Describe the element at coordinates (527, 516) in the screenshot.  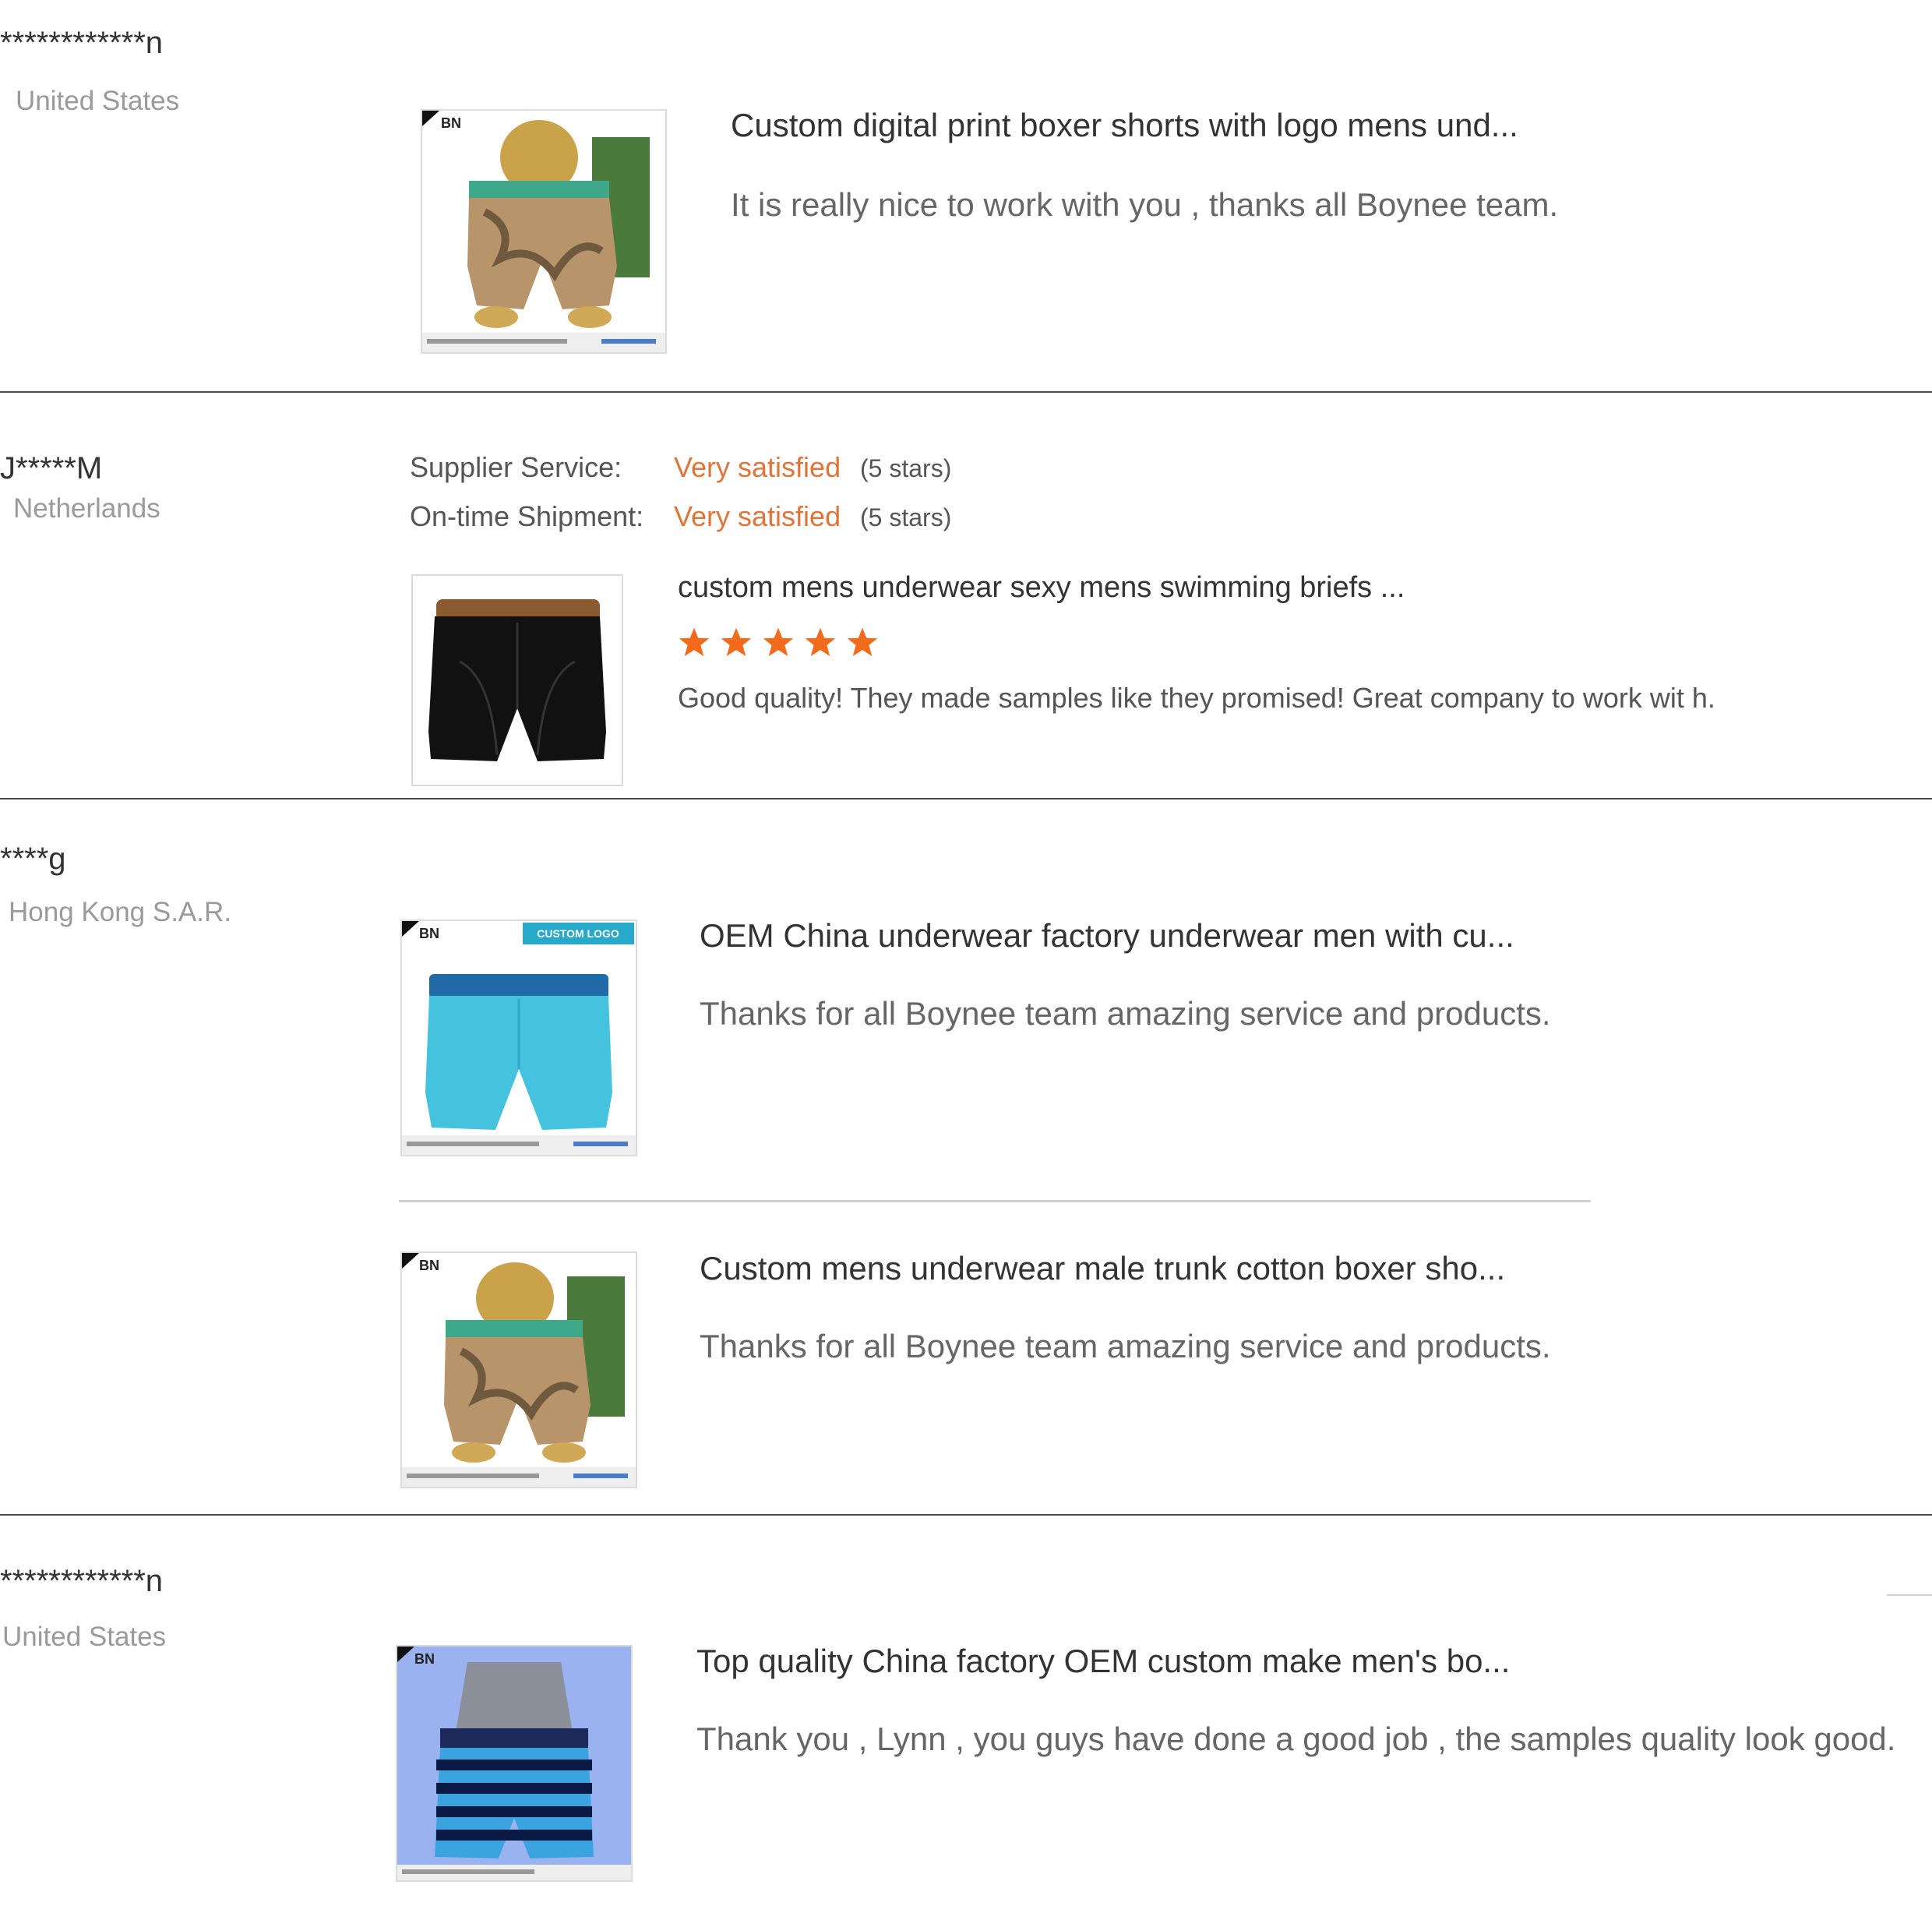
I see `shipment-label: On-time Shipment:` at that location.